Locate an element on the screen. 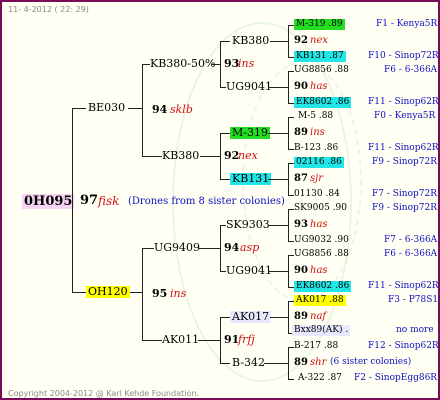 The height and width of the screenshot is (400, 440). gen4-line: F7 - 6-366A is located at coordinates (411, 240).